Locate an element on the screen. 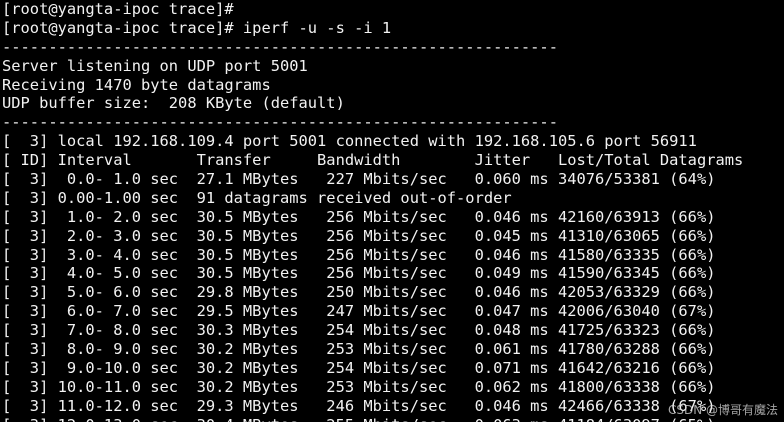  terminal-line: UDP buffer size: 208 KByte (default) is located at coordinates (173, 103).